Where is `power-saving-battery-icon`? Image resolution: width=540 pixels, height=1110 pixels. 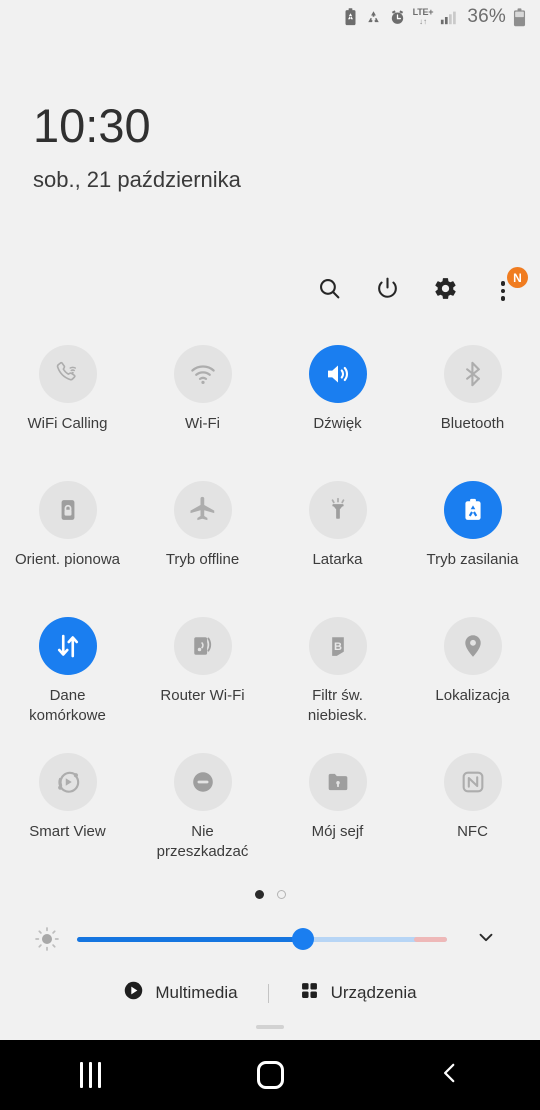
power-saving-battery-icon is located at coordinates (350, 17).